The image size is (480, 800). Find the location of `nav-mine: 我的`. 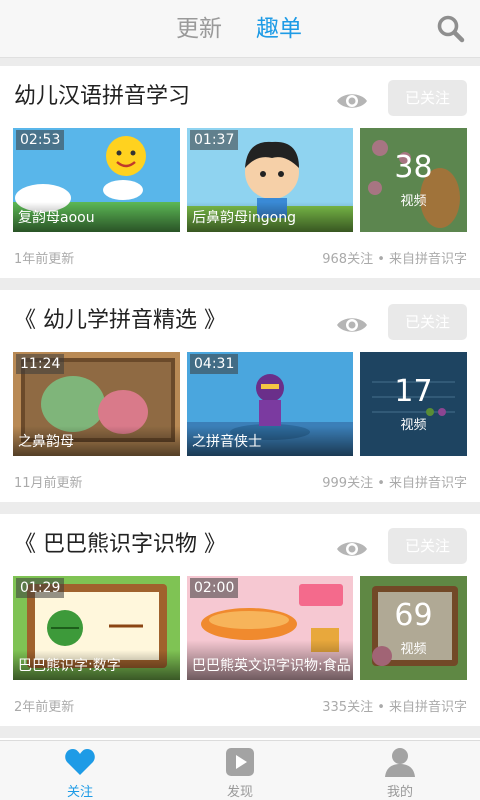

nav-mine: 我的 is located at coordinates (400, 770).